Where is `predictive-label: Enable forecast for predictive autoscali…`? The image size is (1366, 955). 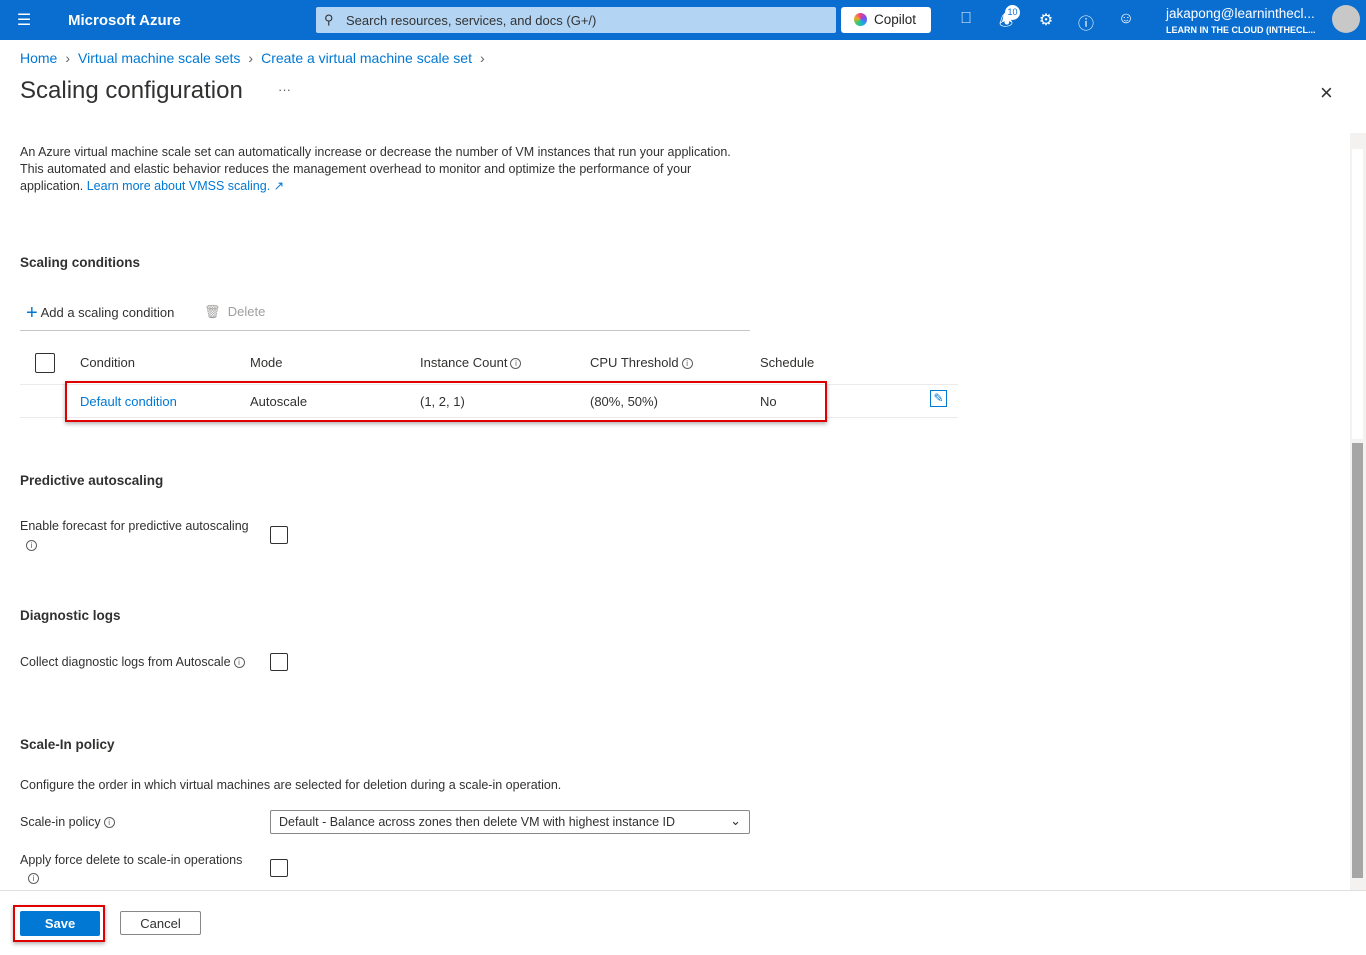 predictive-label: Enable forecast for predictive autoscali… is located at coordinates (134, 526).